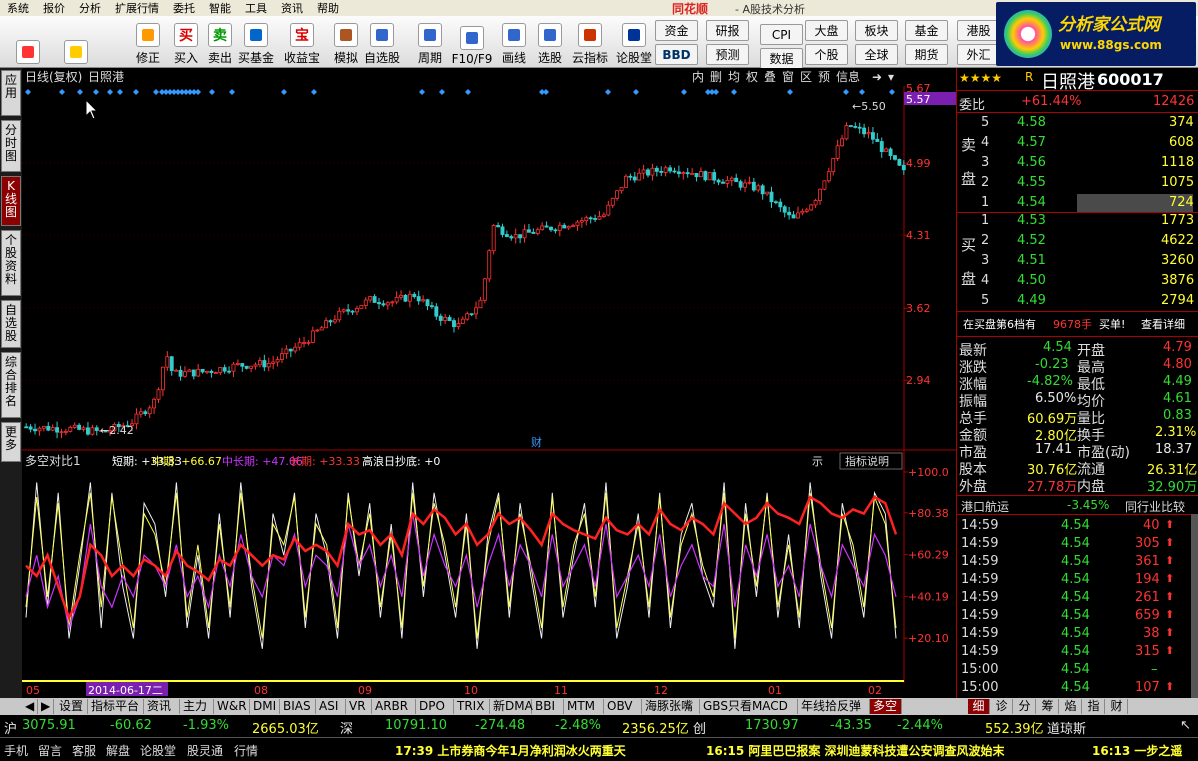 The image size is (1198, 761). What do you see at coordinates (727, 54) in the screenshot?
I see `toolbar-small-button-7: 预测` at bounding box center [727, 54].